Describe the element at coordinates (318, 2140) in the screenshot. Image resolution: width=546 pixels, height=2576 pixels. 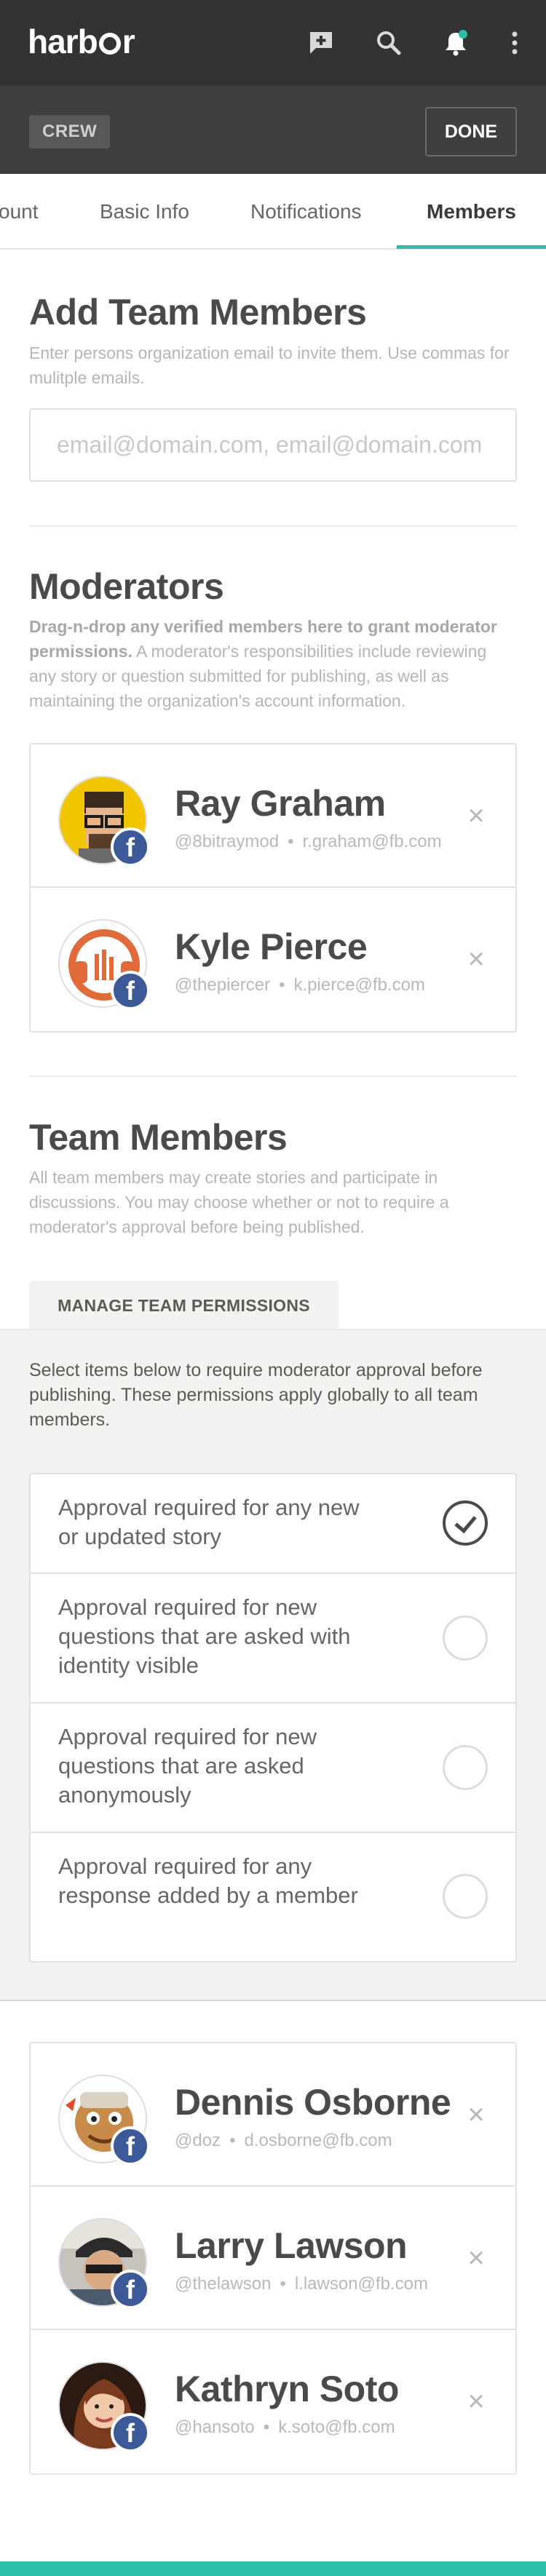
I see `member-email: d.osborne@fb.com` at that location.